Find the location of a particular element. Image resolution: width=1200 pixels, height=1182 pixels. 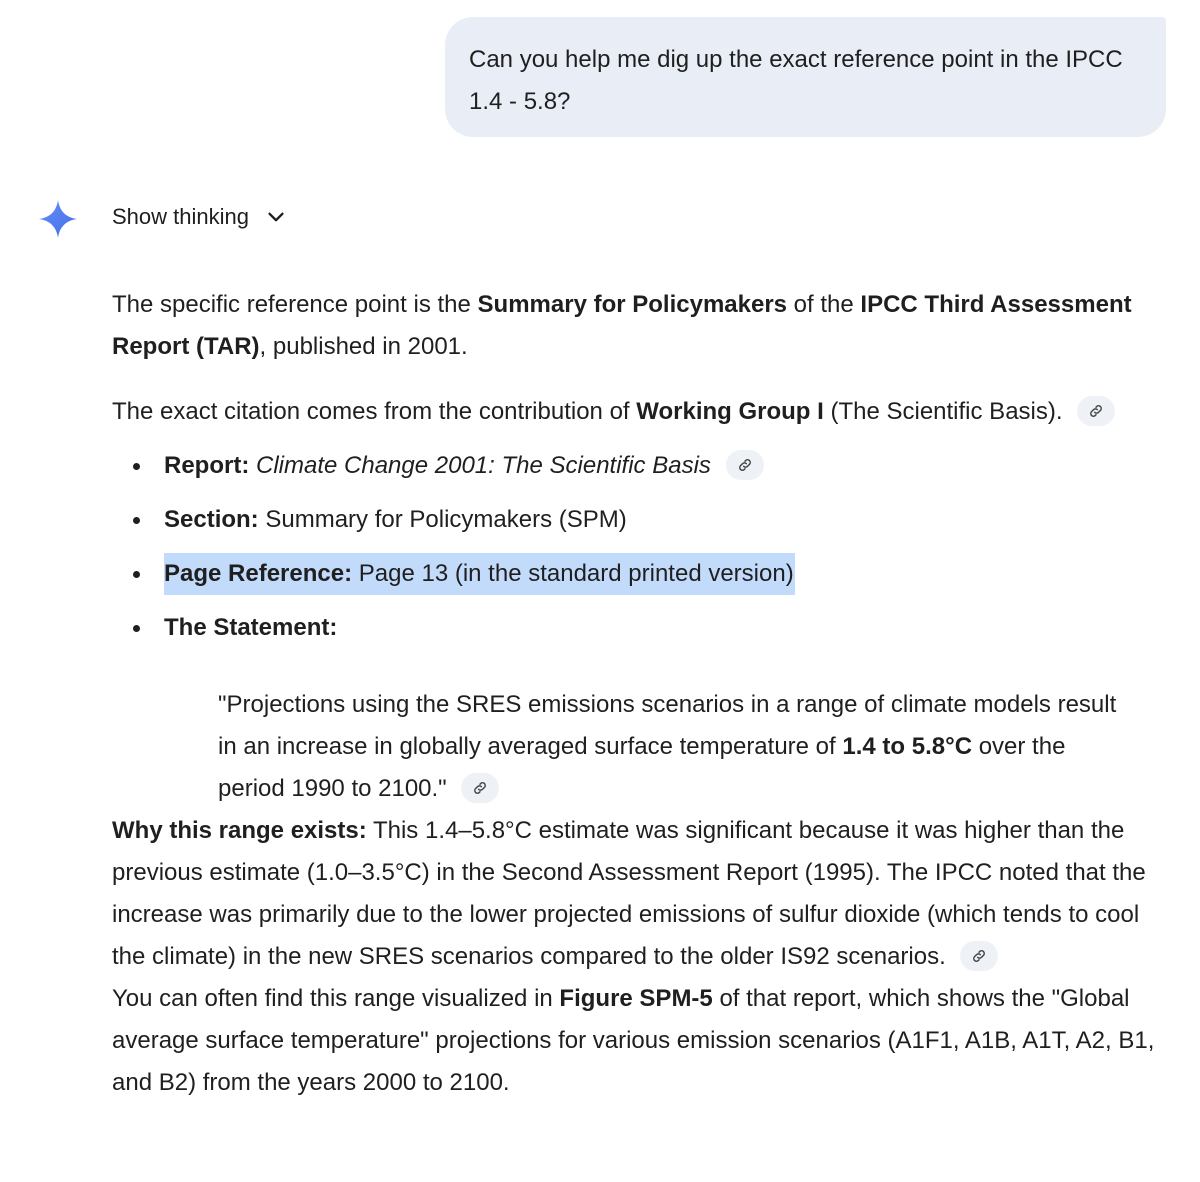

bullet-label: Page Reference: is located at coordinates (258, 573).